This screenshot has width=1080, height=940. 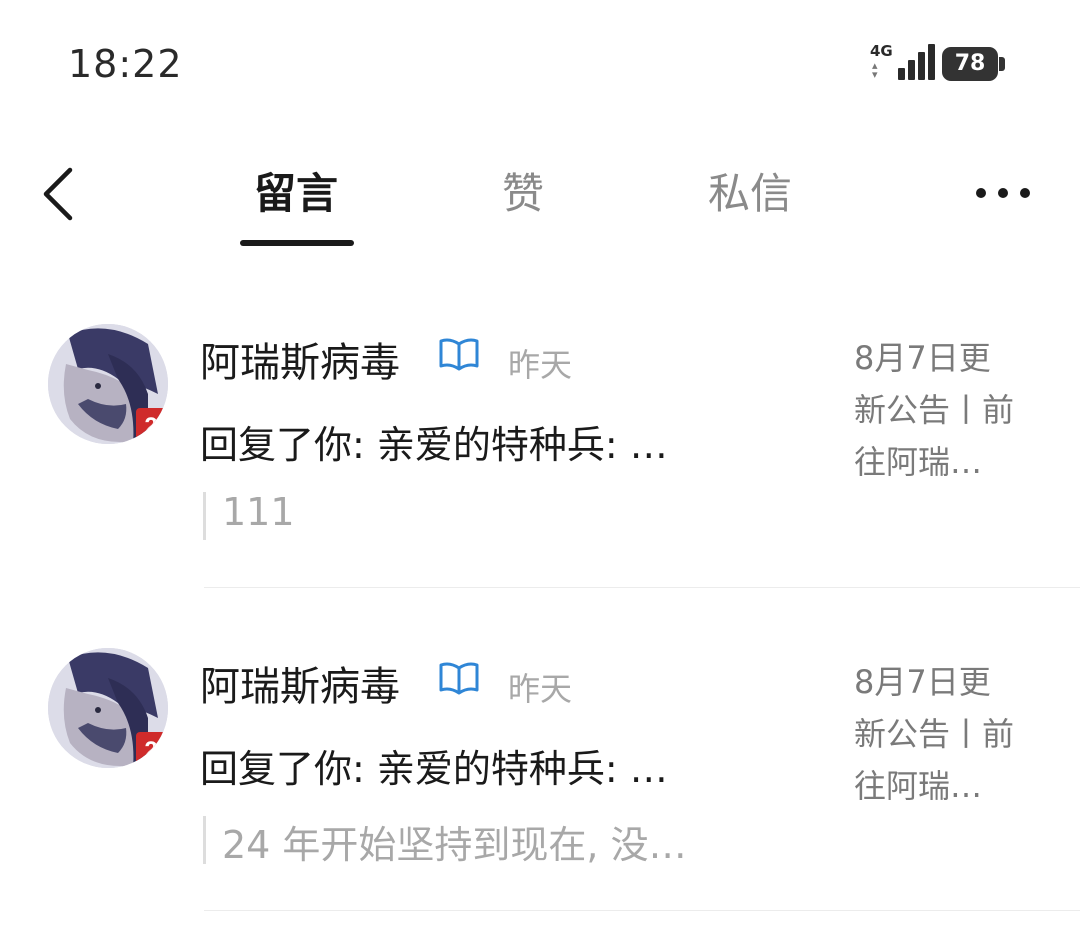 I want to click on back-button, so click(x=61, y=195).